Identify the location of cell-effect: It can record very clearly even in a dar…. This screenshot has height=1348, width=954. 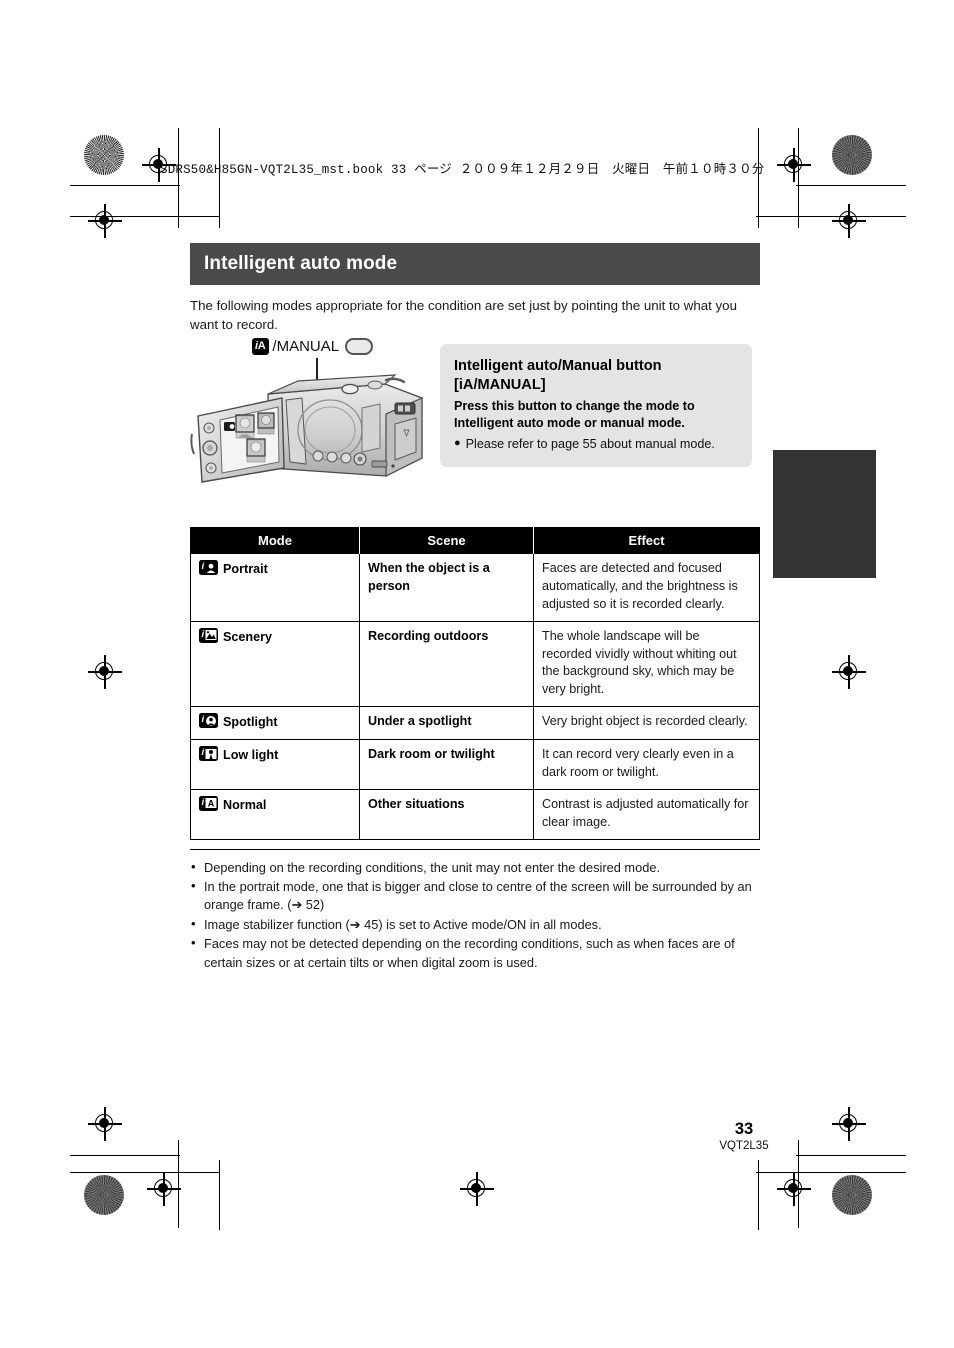
(646, 764).